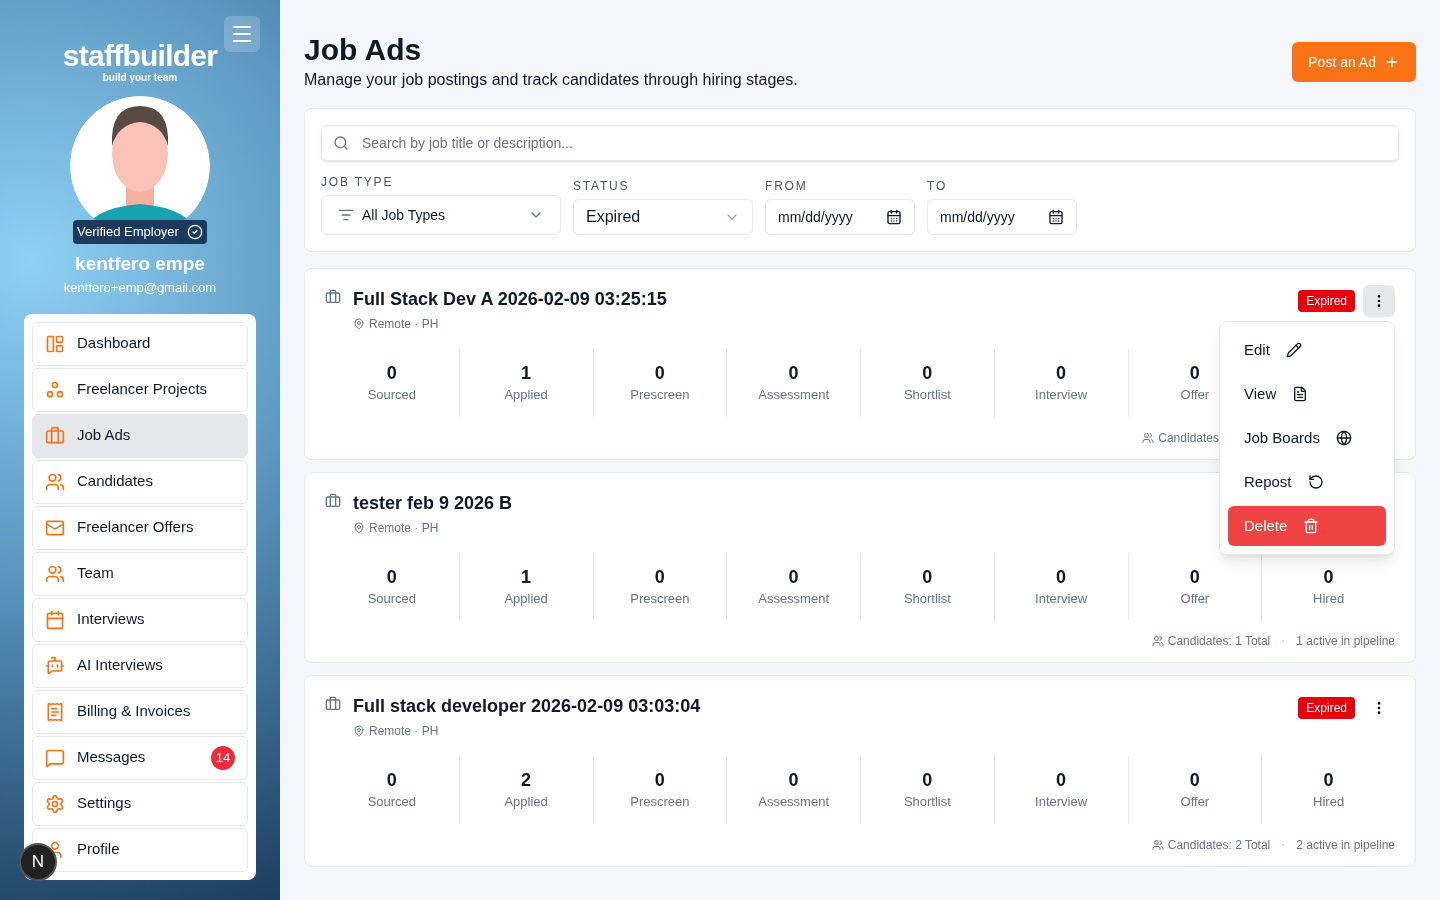  I want to click on menu-item: Repost, so click(1307, 482).